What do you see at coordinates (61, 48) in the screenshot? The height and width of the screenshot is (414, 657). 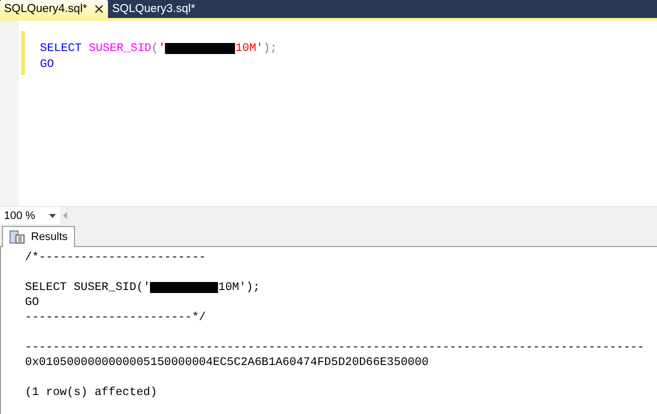 I see `code-text: SELECT` at bounding box center [61, 48].